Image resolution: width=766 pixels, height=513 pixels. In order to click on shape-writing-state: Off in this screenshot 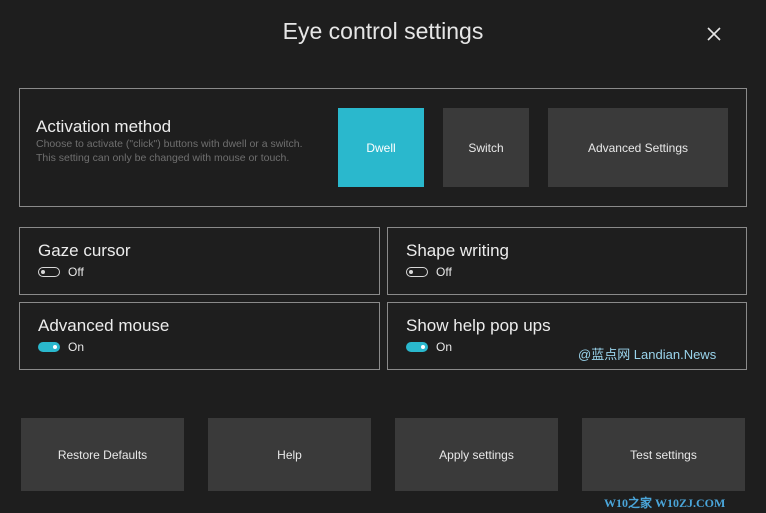, I will do `click(444, 272)`.